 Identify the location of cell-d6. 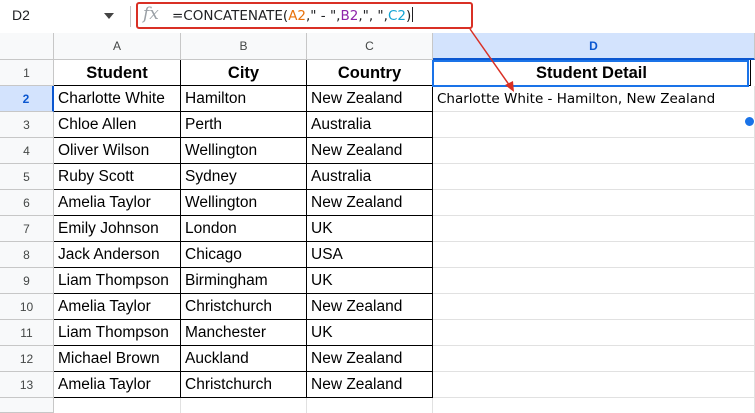
(594, 203).